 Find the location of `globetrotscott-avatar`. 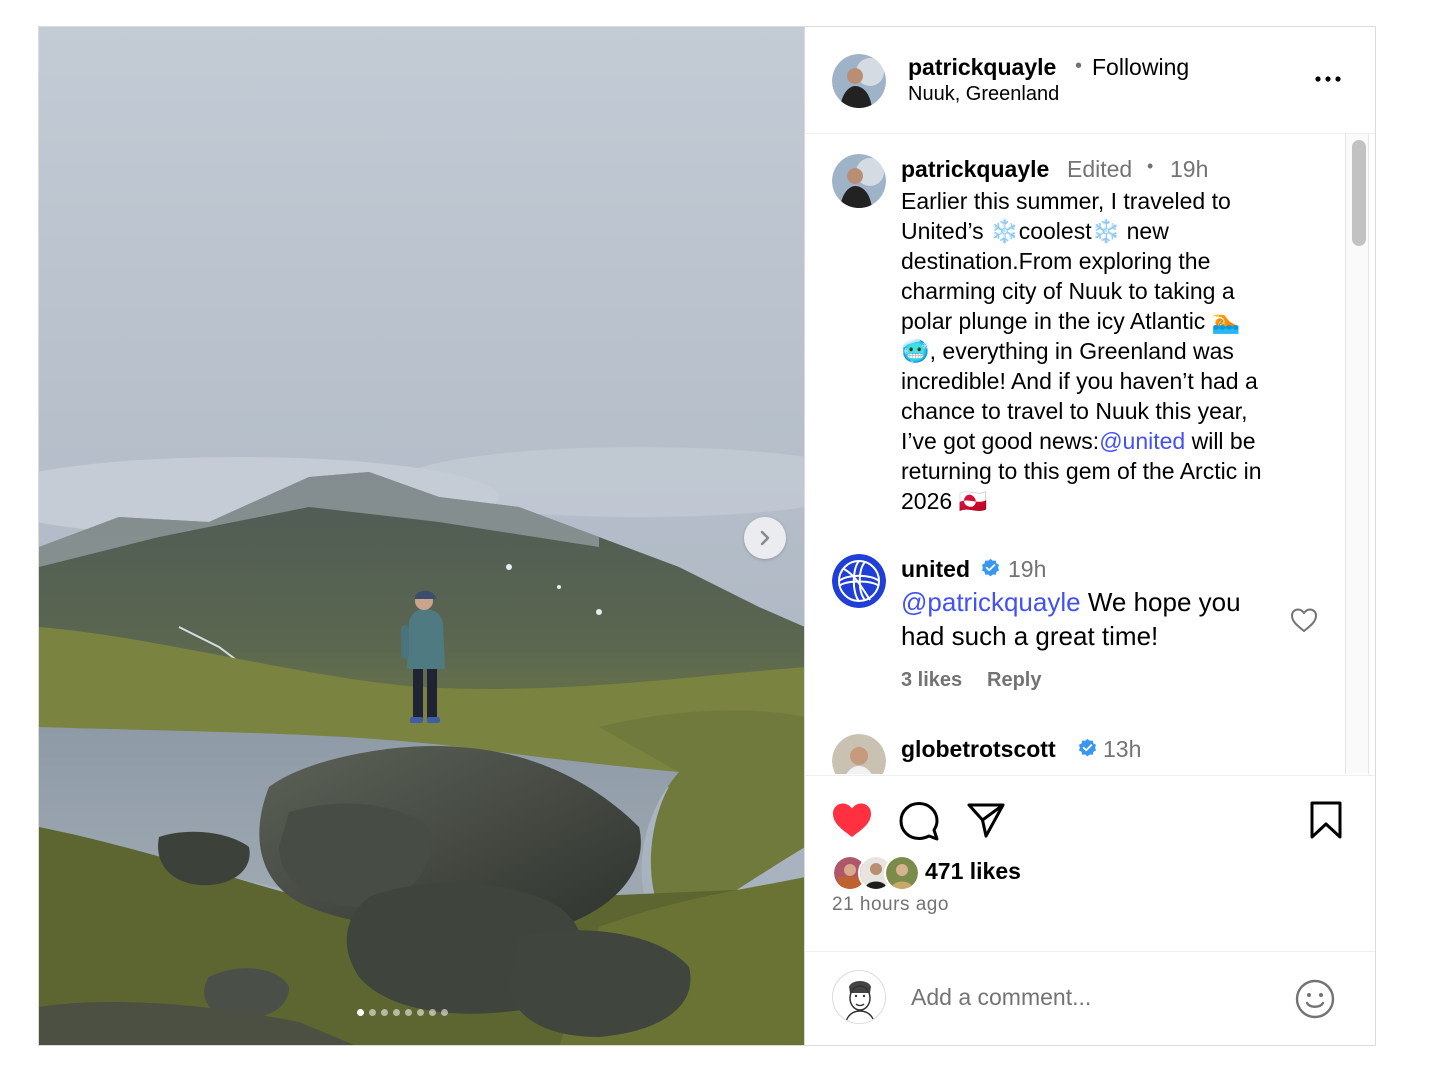

globetrotscott-avatar is located at coordinates (859, 754).